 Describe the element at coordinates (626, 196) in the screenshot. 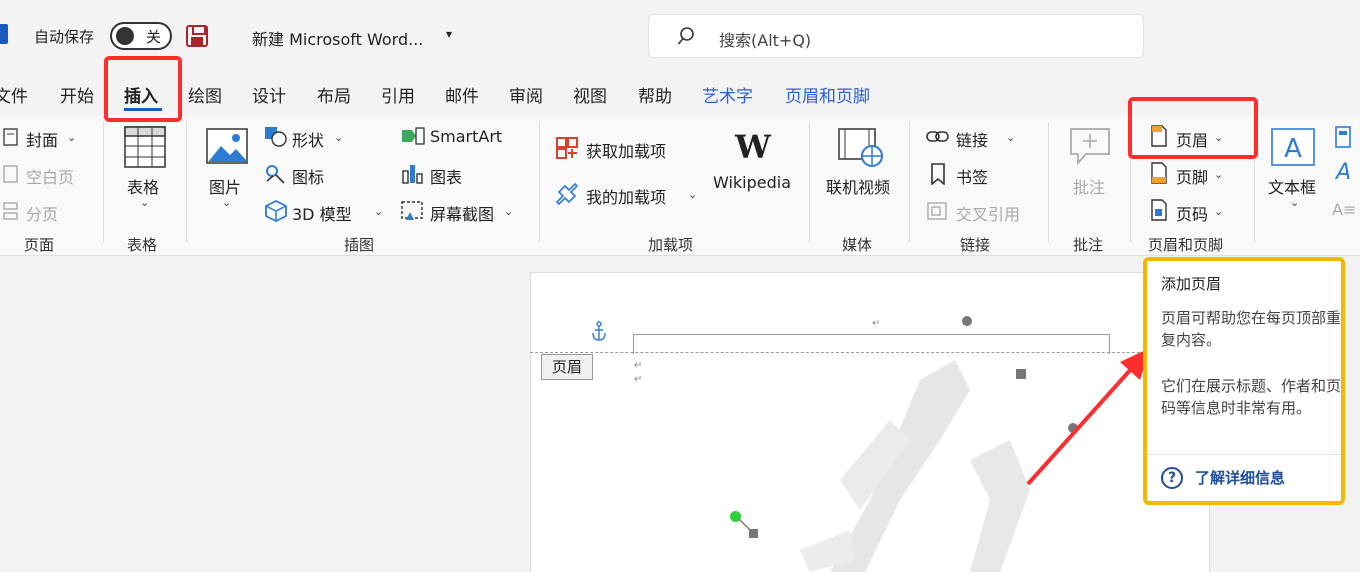

I see `my-addins-button: 我的加载项` at that location.